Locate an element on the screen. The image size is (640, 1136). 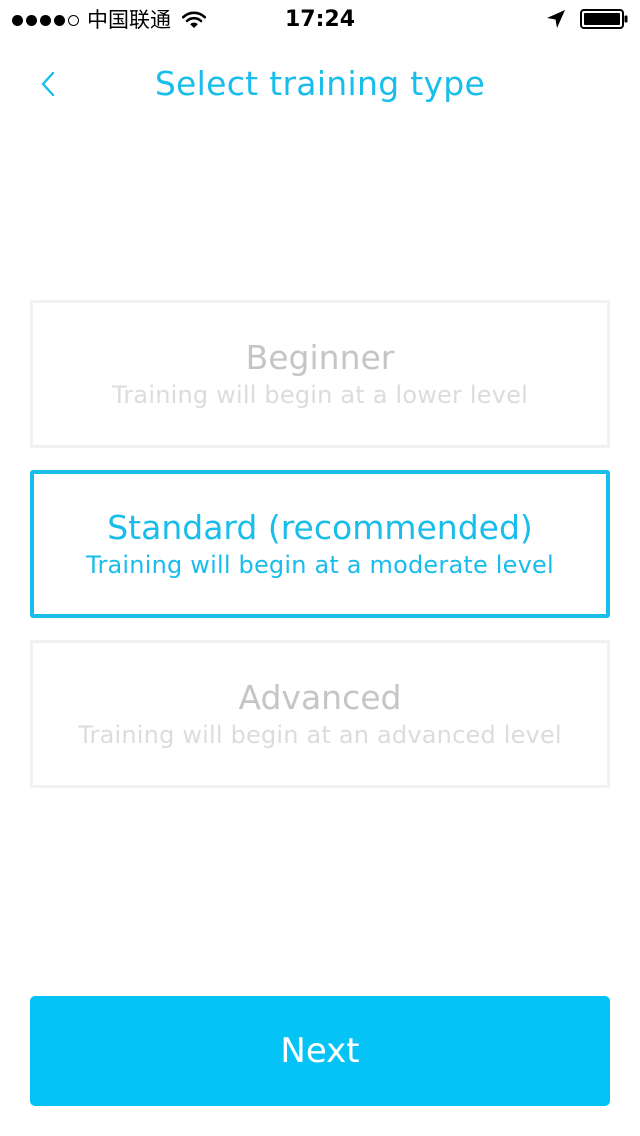
next-button: Next is located at coordinates (320, 1051).